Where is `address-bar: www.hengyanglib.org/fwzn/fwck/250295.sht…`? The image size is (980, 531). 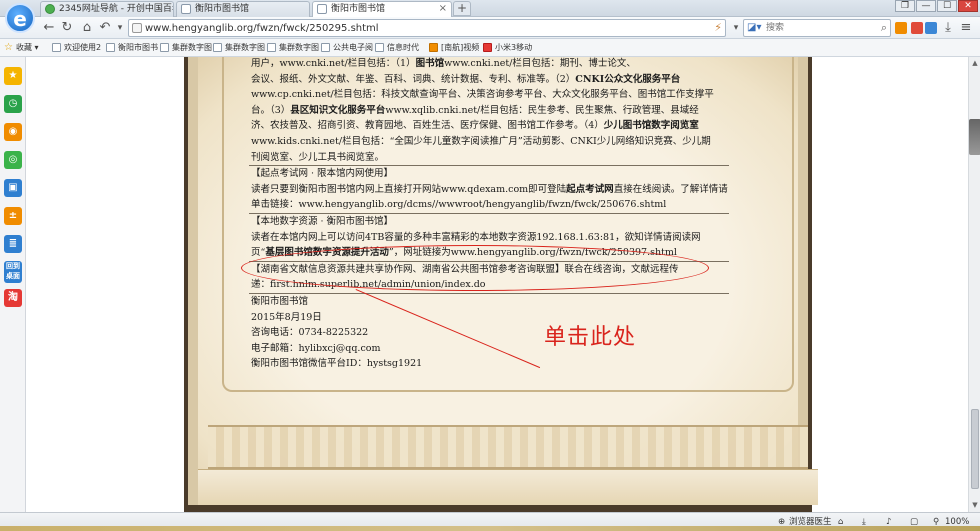
address-bar: www.hengyanglib.org/fwzn/fwck/250295.sht… is located at coordinates (427, 28).